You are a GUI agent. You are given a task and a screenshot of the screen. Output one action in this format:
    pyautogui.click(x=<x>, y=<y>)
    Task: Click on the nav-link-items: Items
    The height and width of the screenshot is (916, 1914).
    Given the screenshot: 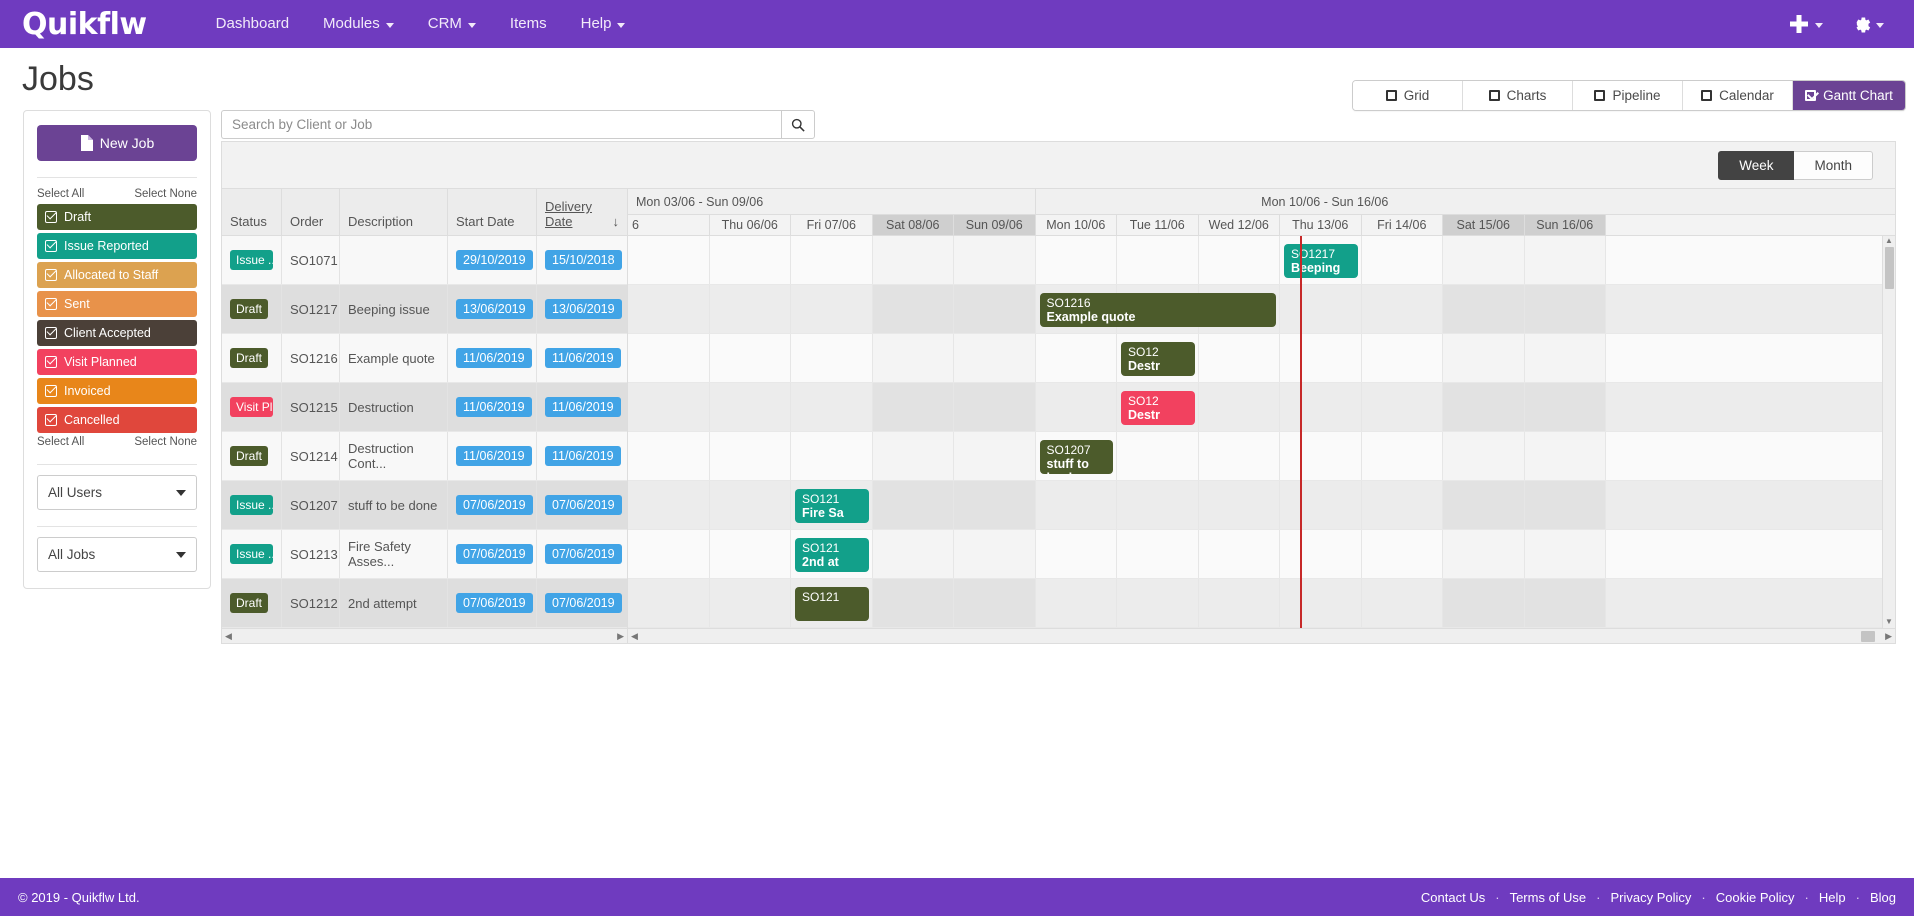 What is the action you would take?
    pyautogui.click(x=528, y=24)
    